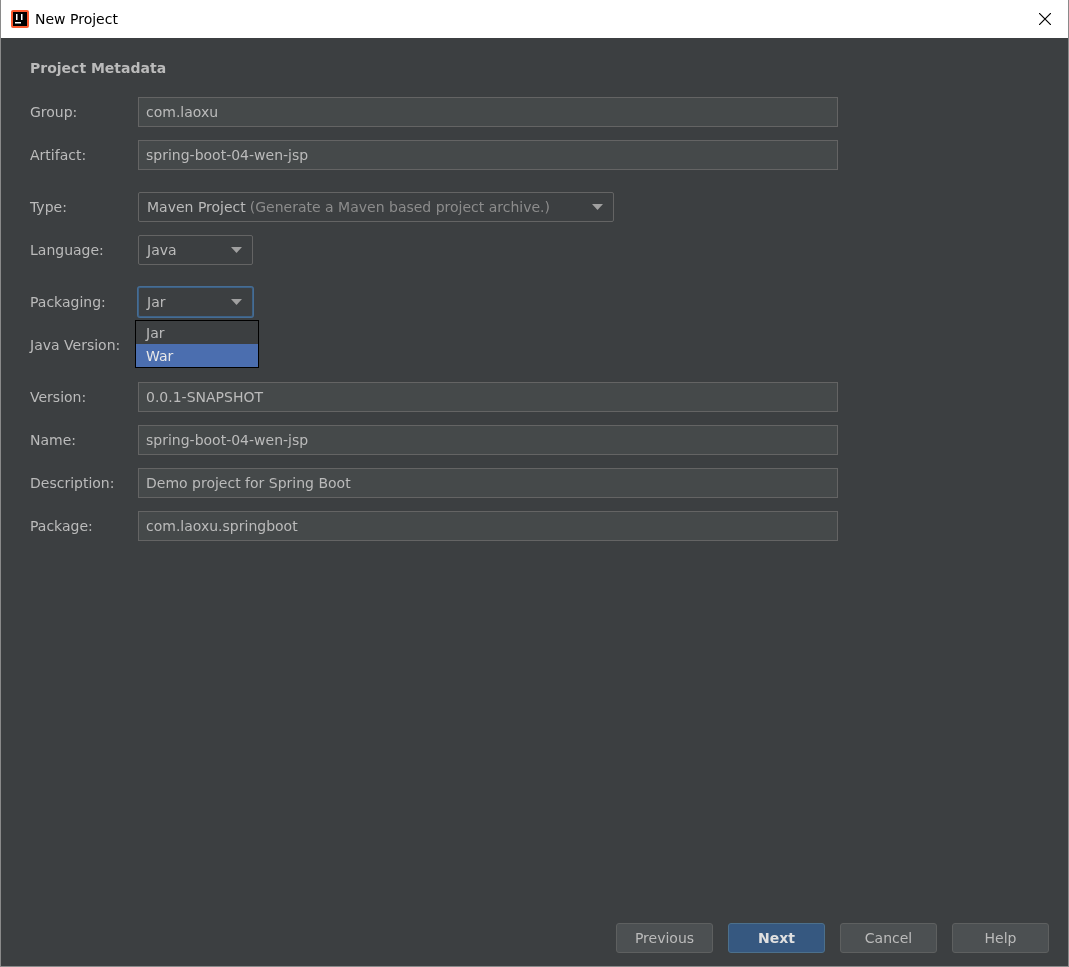  Describe the element at coordinates (99, 68) in the screenshot. I see `section-title: Project Metadata` at that location.